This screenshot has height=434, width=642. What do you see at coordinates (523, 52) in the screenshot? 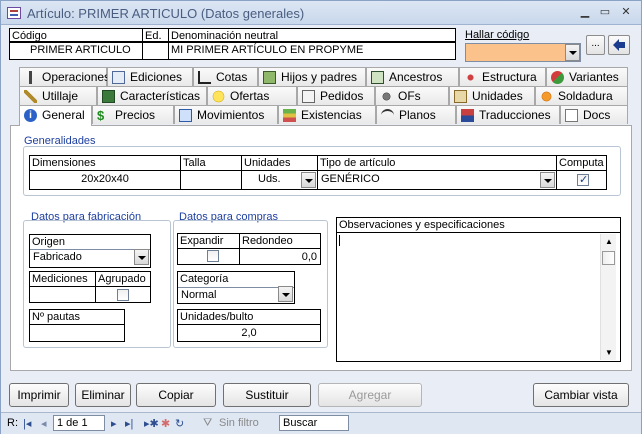
I see `hallar-codigo-input` at bounding box center [523, 52].